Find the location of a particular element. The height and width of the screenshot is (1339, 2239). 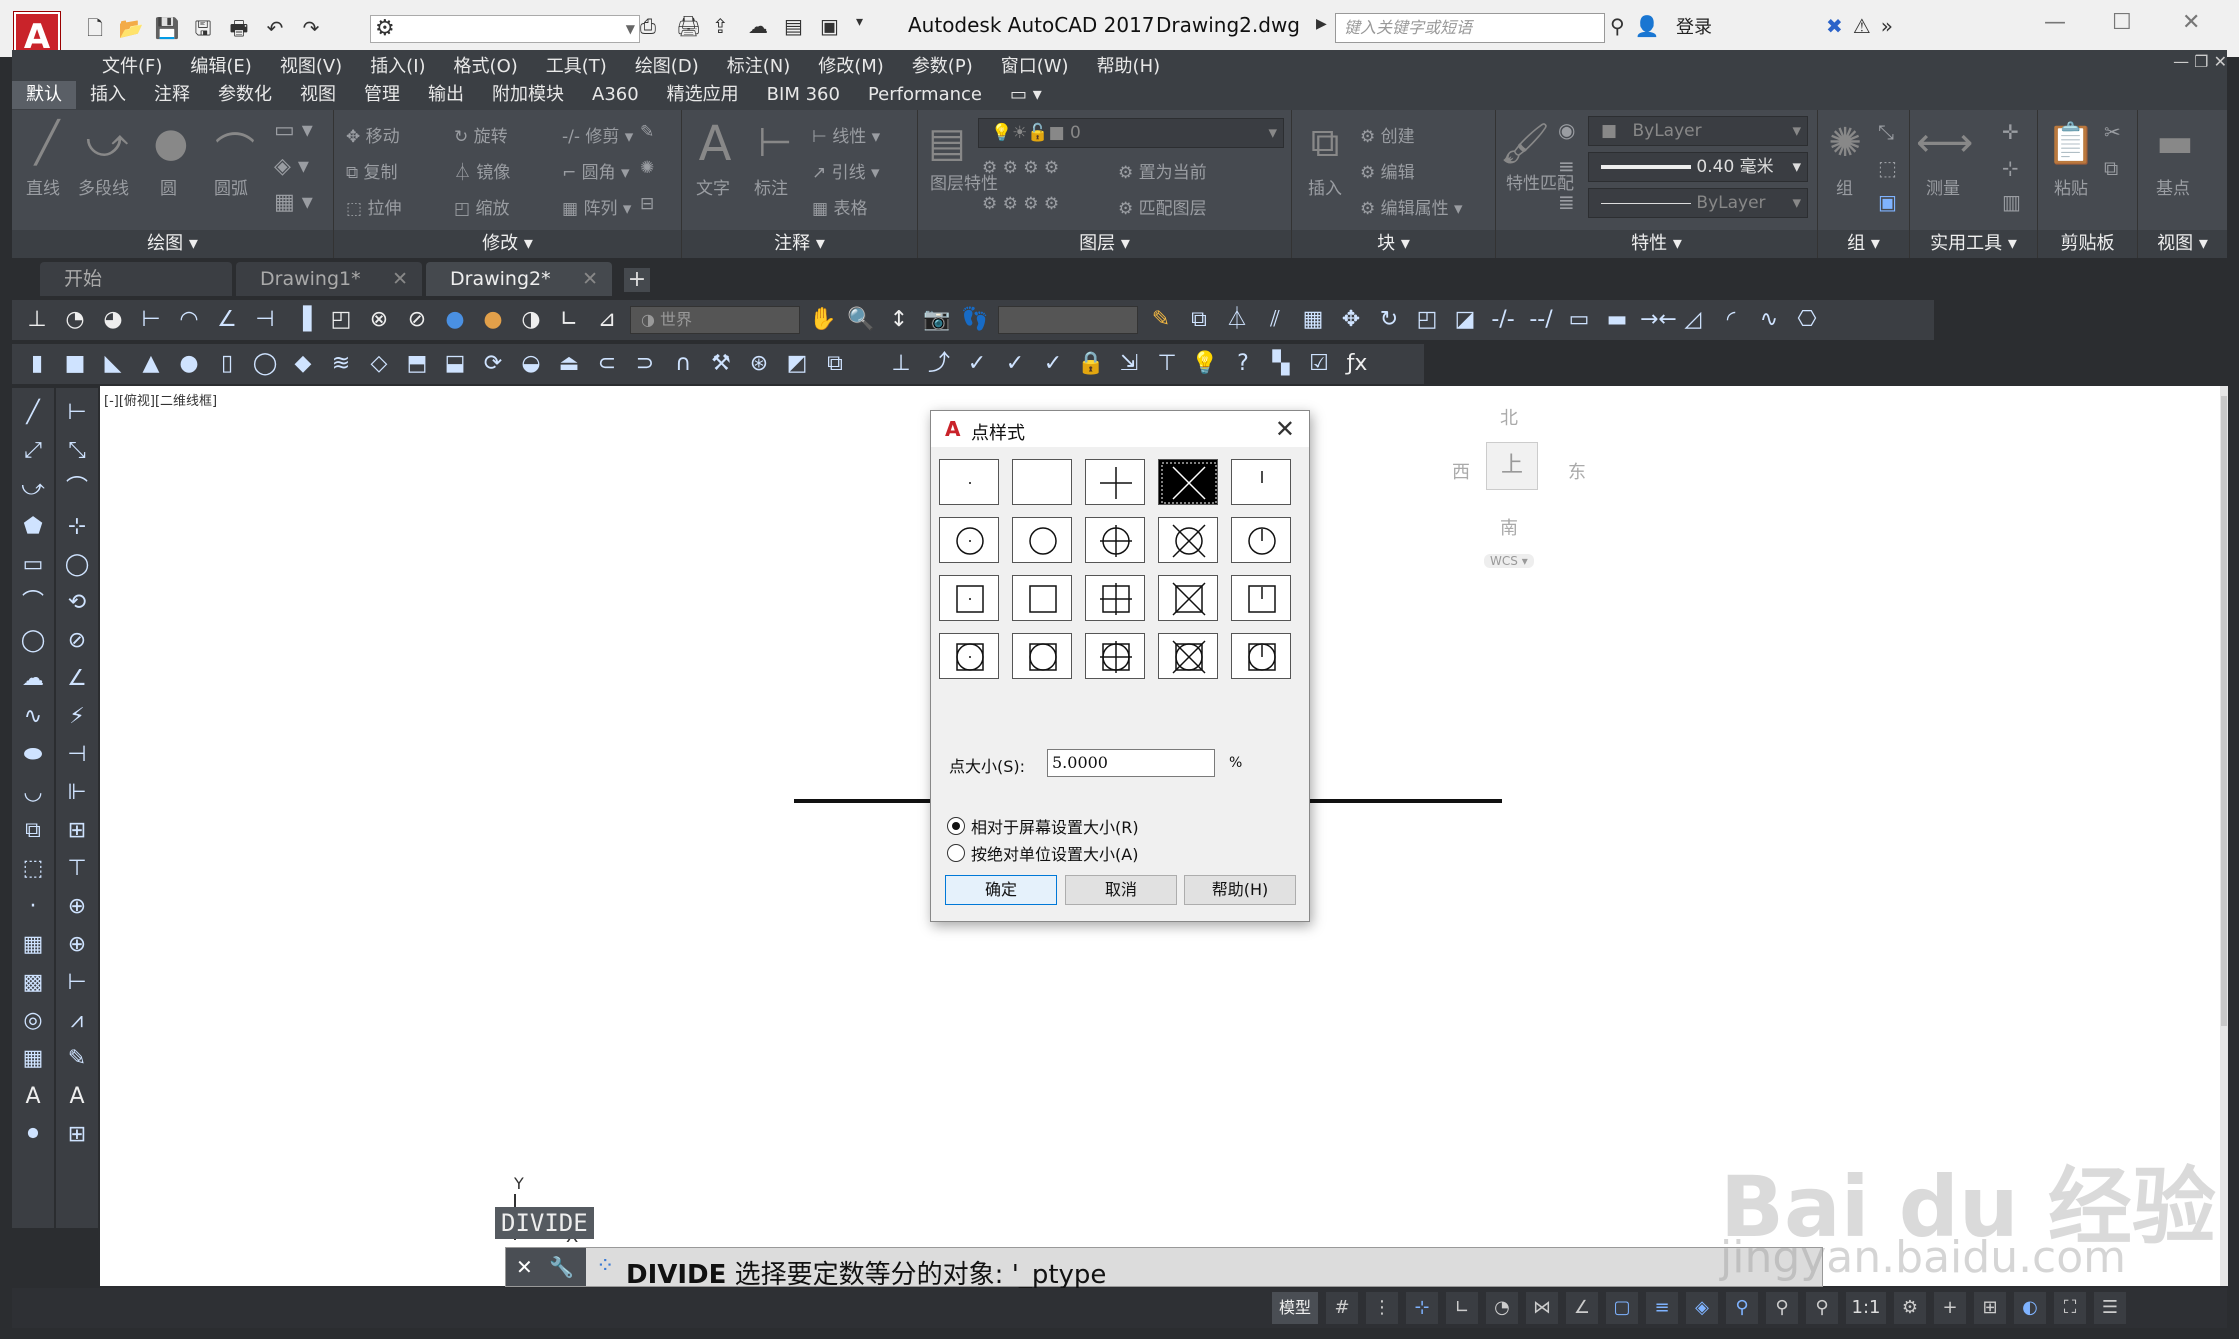

ribbon-tab: 精选应用 is located at coordinates (703, 95).